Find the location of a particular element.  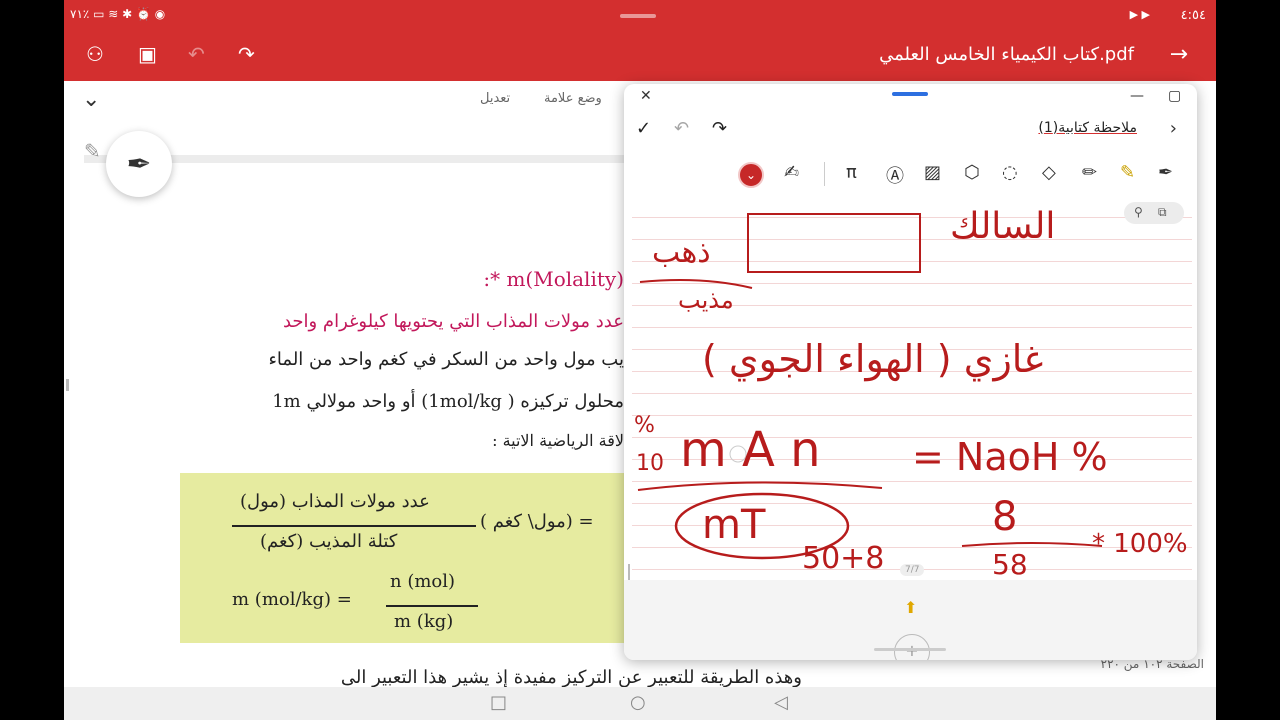

footer-handle is located at coordinates (910, 649).